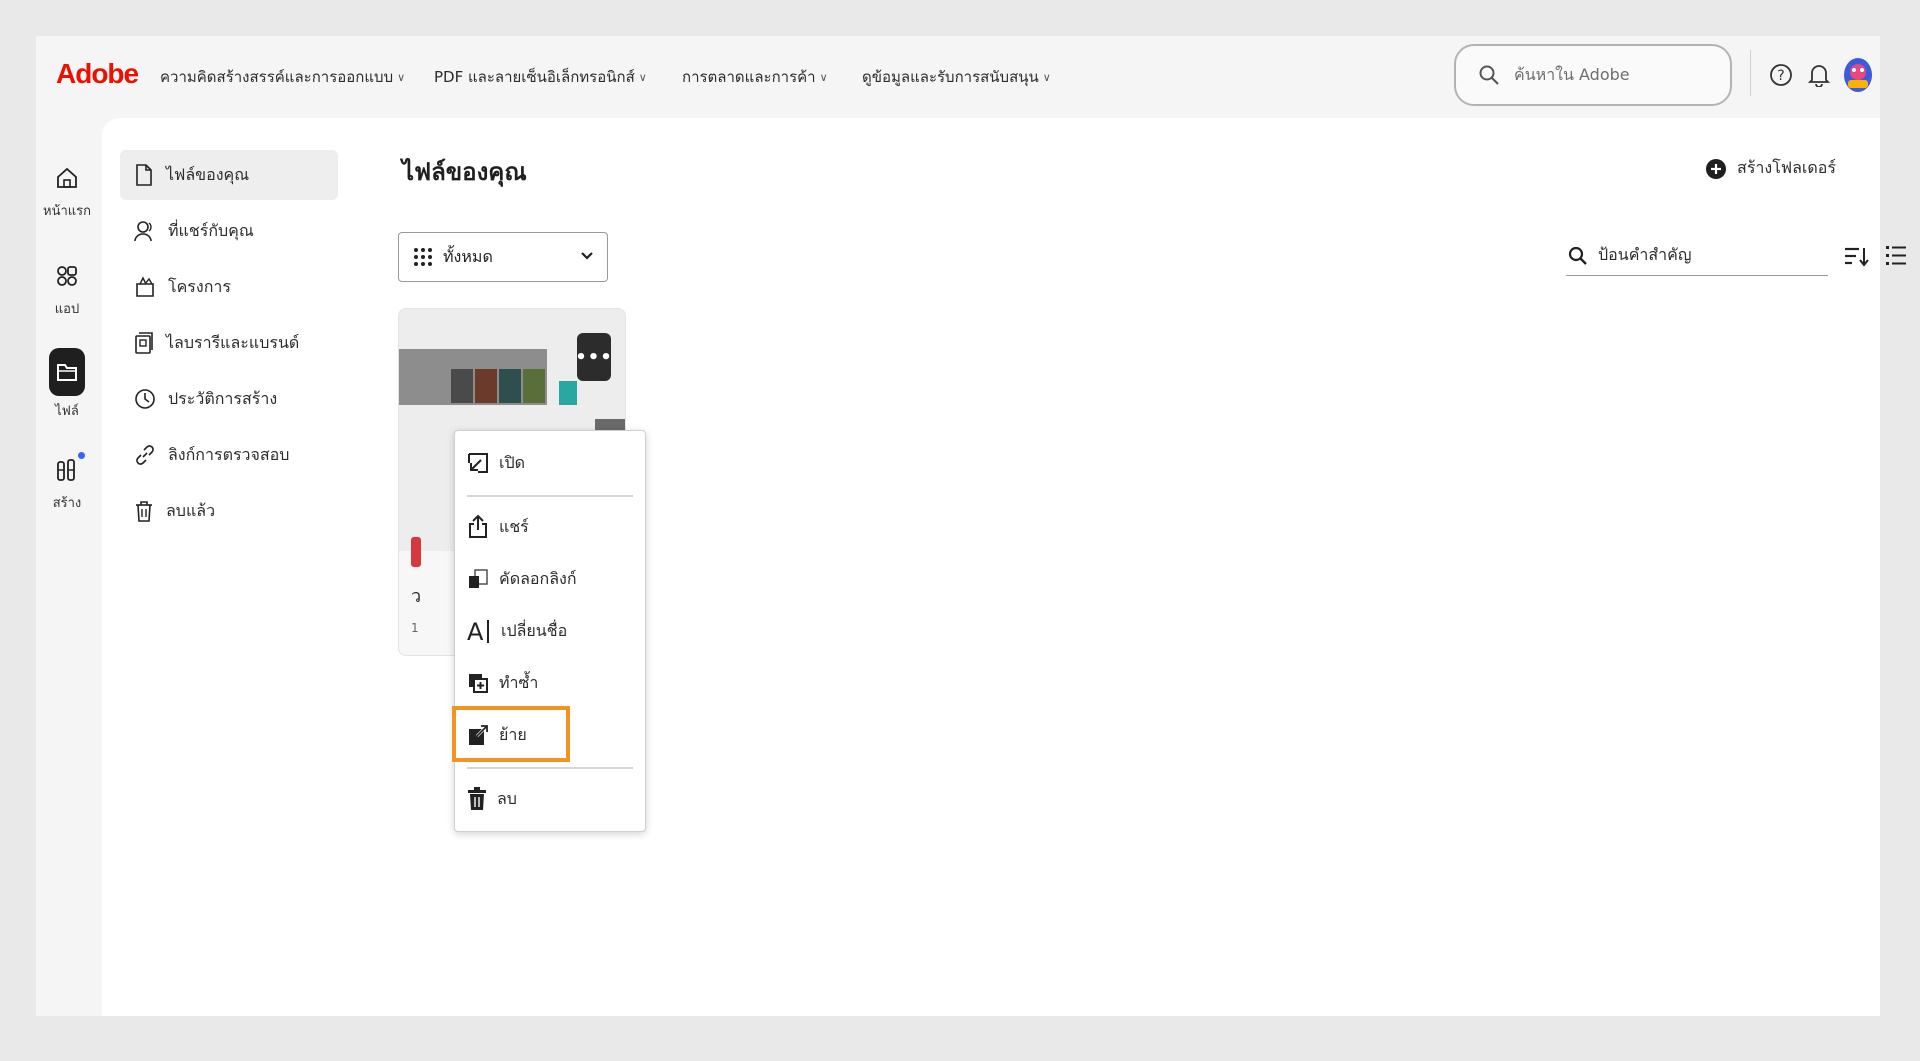 The width and height of the screenshot is (1920, 1061). Describe the element at coordinates (519, 682) in the screenshot. I see `menu-item-label: ทำซ้ำ` at that location.